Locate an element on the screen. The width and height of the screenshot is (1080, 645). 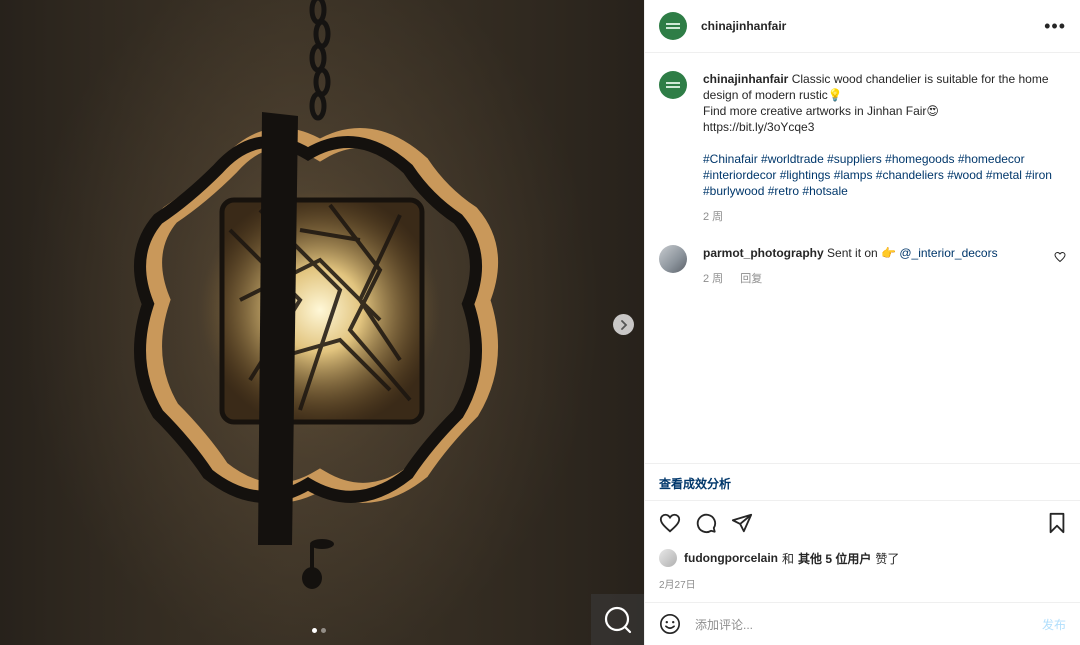
likes-conjunction: 和 is located at coordinates (788, 558).